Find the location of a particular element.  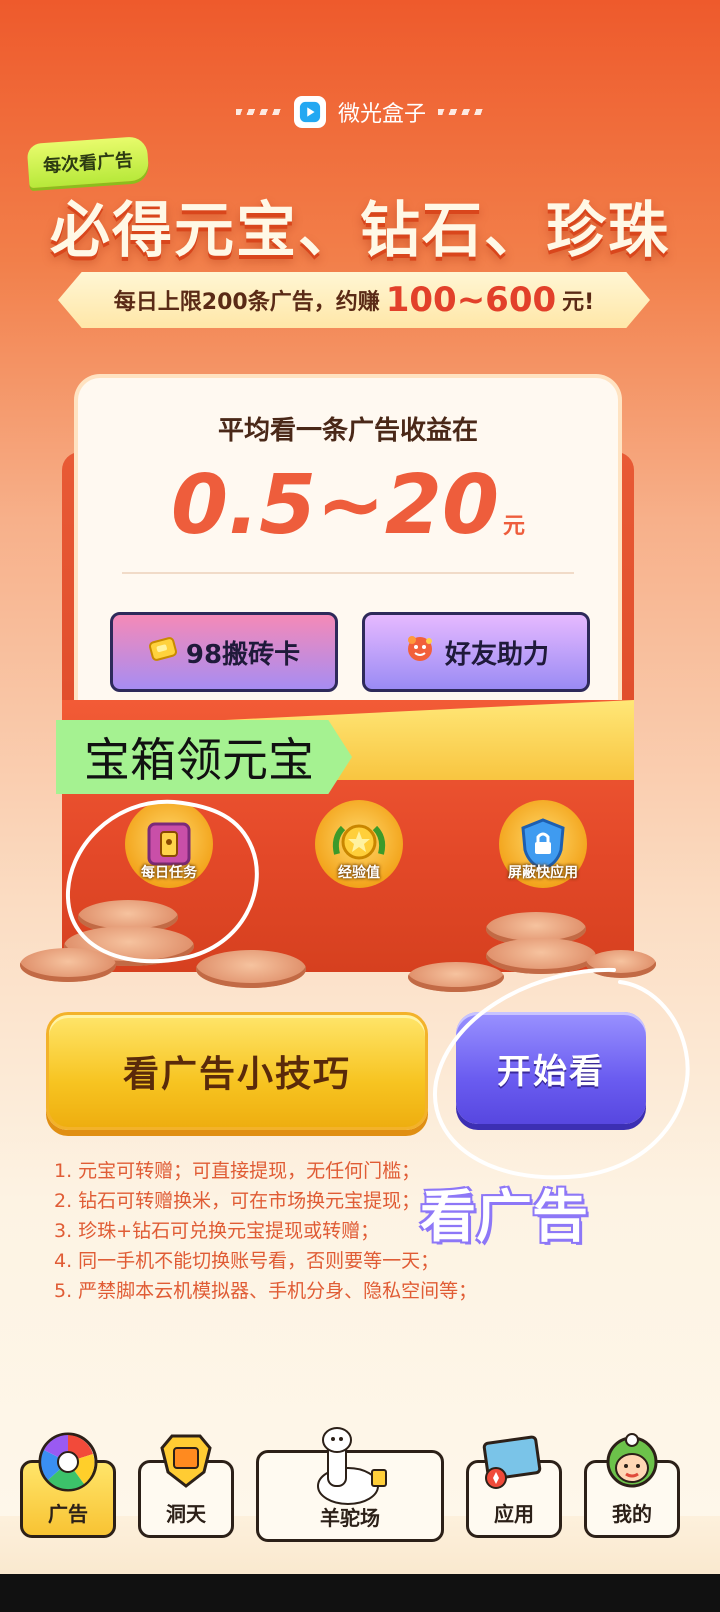

tab-profile-label: 我的 is located at coordinates (632, 1514).